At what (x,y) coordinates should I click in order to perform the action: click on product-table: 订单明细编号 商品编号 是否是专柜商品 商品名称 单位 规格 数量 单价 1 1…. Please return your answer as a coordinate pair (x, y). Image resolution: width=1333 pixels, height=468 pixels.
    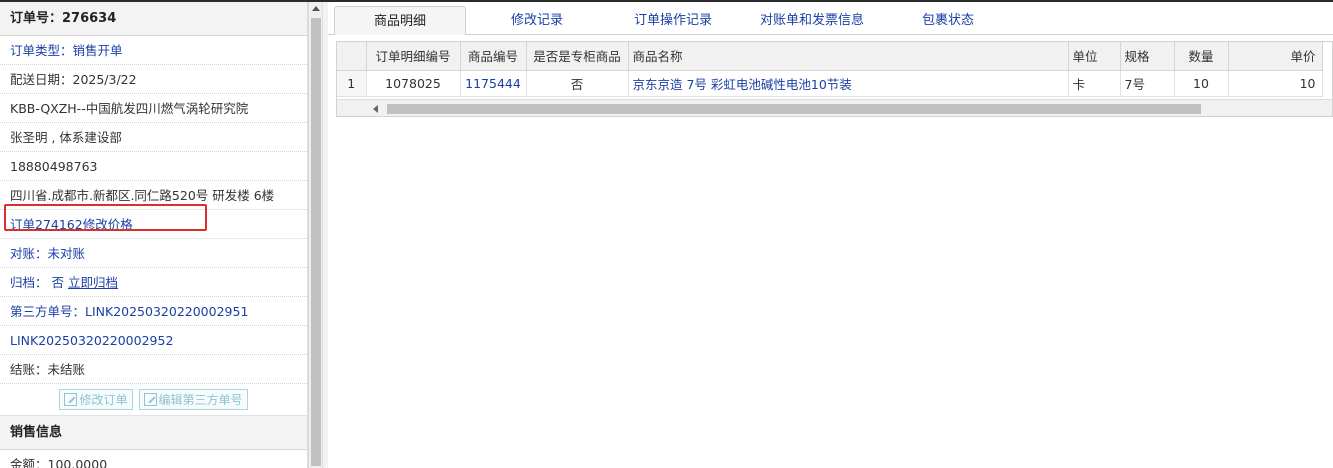
    Looking at the image, I should click on (830, 69).